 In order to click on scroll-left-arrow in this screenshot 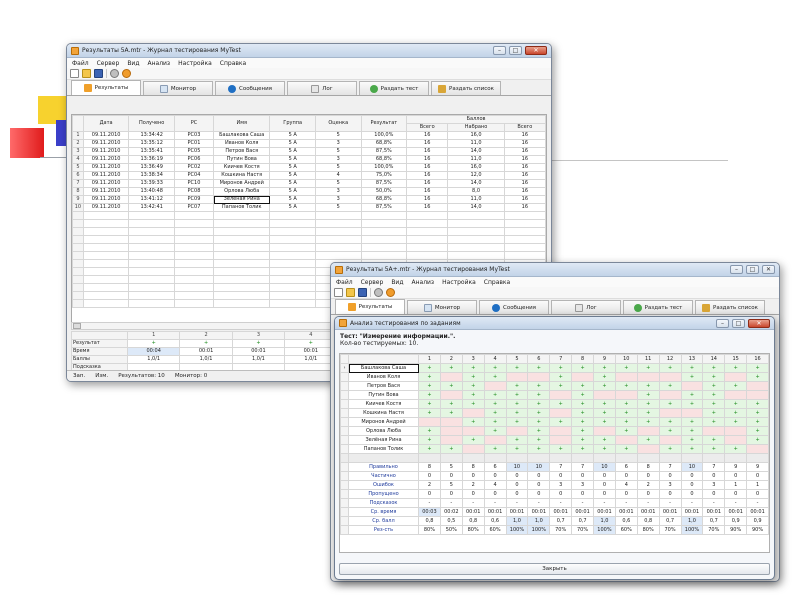, I will do `click(77, 326)`.